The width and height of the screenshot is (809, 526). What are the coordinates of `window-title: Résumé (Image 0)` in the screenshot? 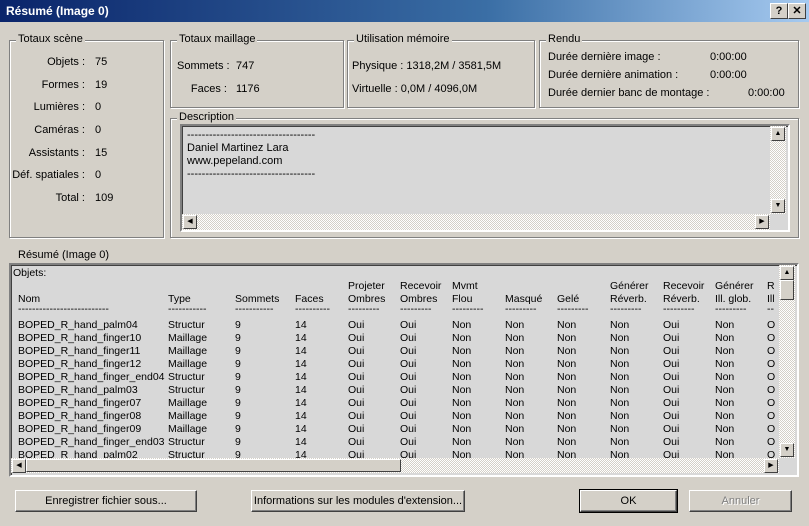 It's located at (57, 11).